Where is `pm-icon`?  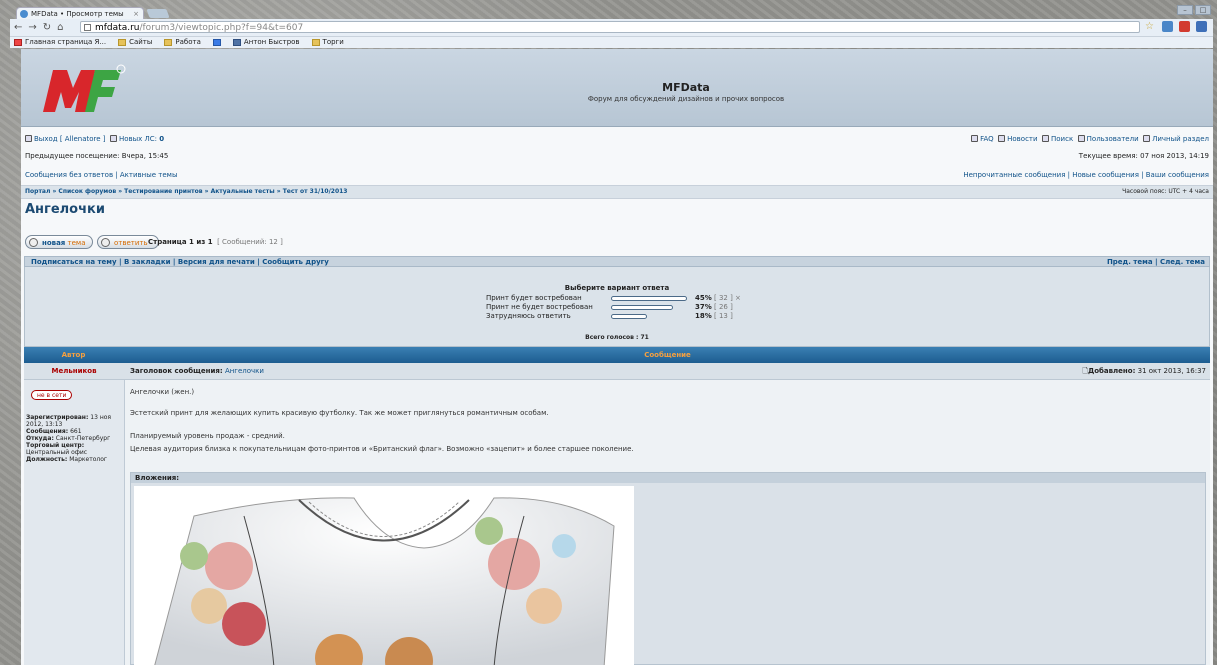 pm-icon is located at coordinates (113, 138).